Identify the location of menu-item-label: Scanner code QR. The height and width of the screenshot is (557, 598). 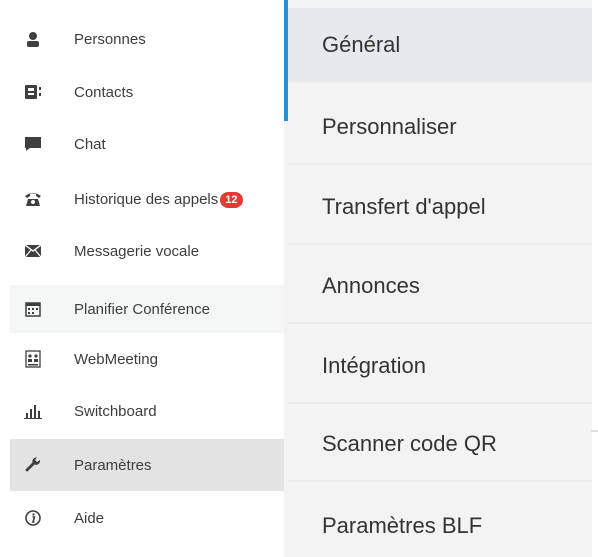
(409, 443).